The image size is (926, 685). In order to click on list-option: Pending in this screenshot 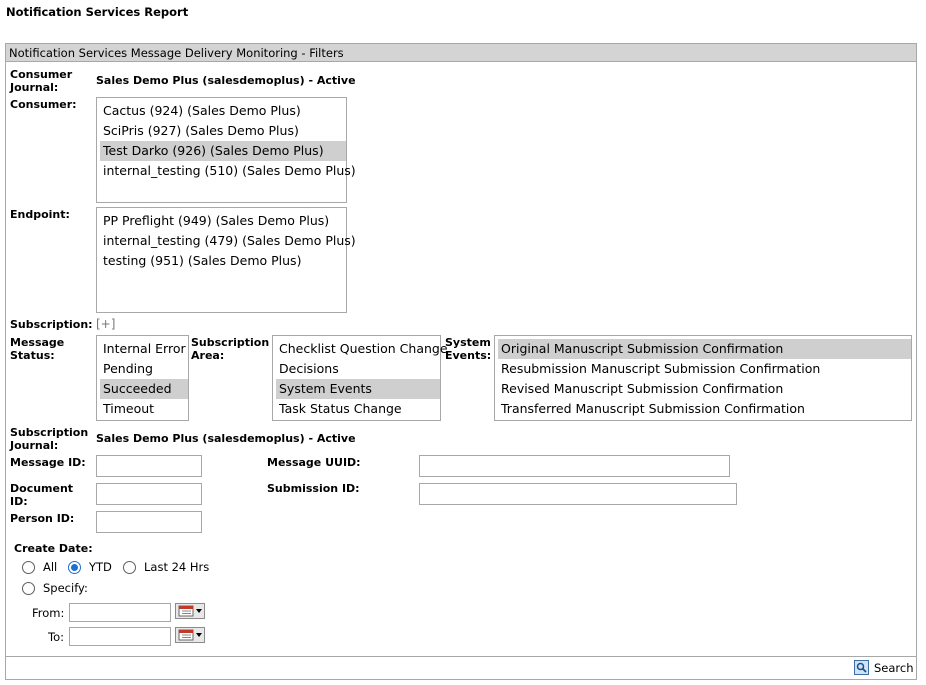, I will do `click(144, 369)`.